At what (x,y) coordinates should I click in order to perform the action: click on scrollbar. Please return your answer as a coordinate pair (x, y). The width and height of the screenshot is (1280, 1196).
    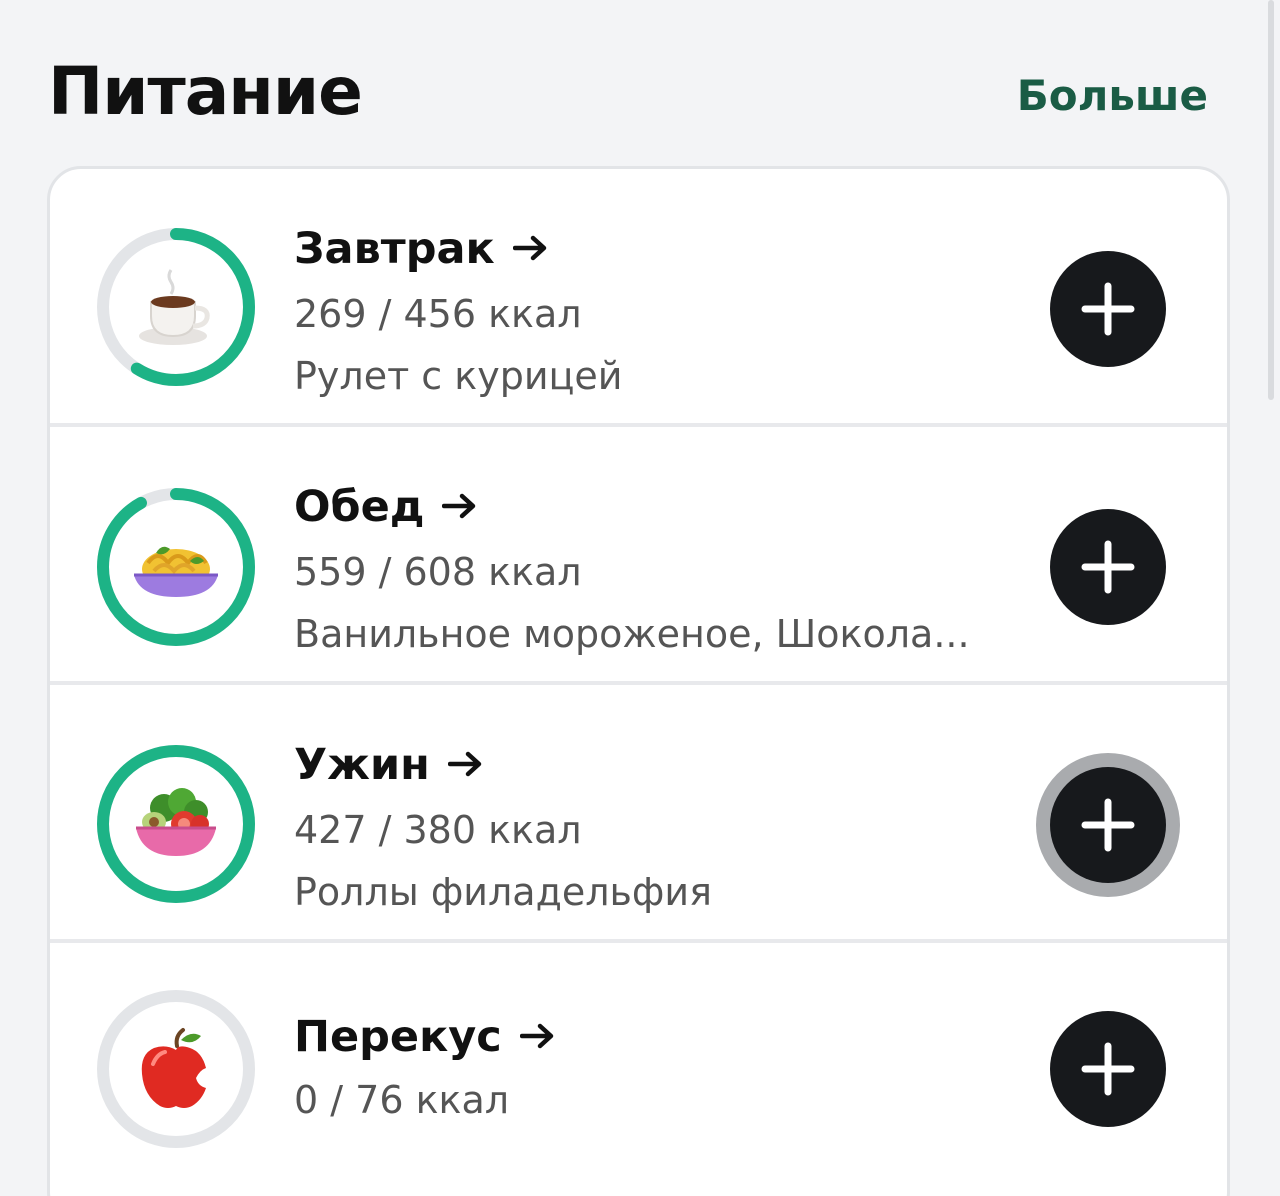
    Looking at the image, I should click on (1271, 200).